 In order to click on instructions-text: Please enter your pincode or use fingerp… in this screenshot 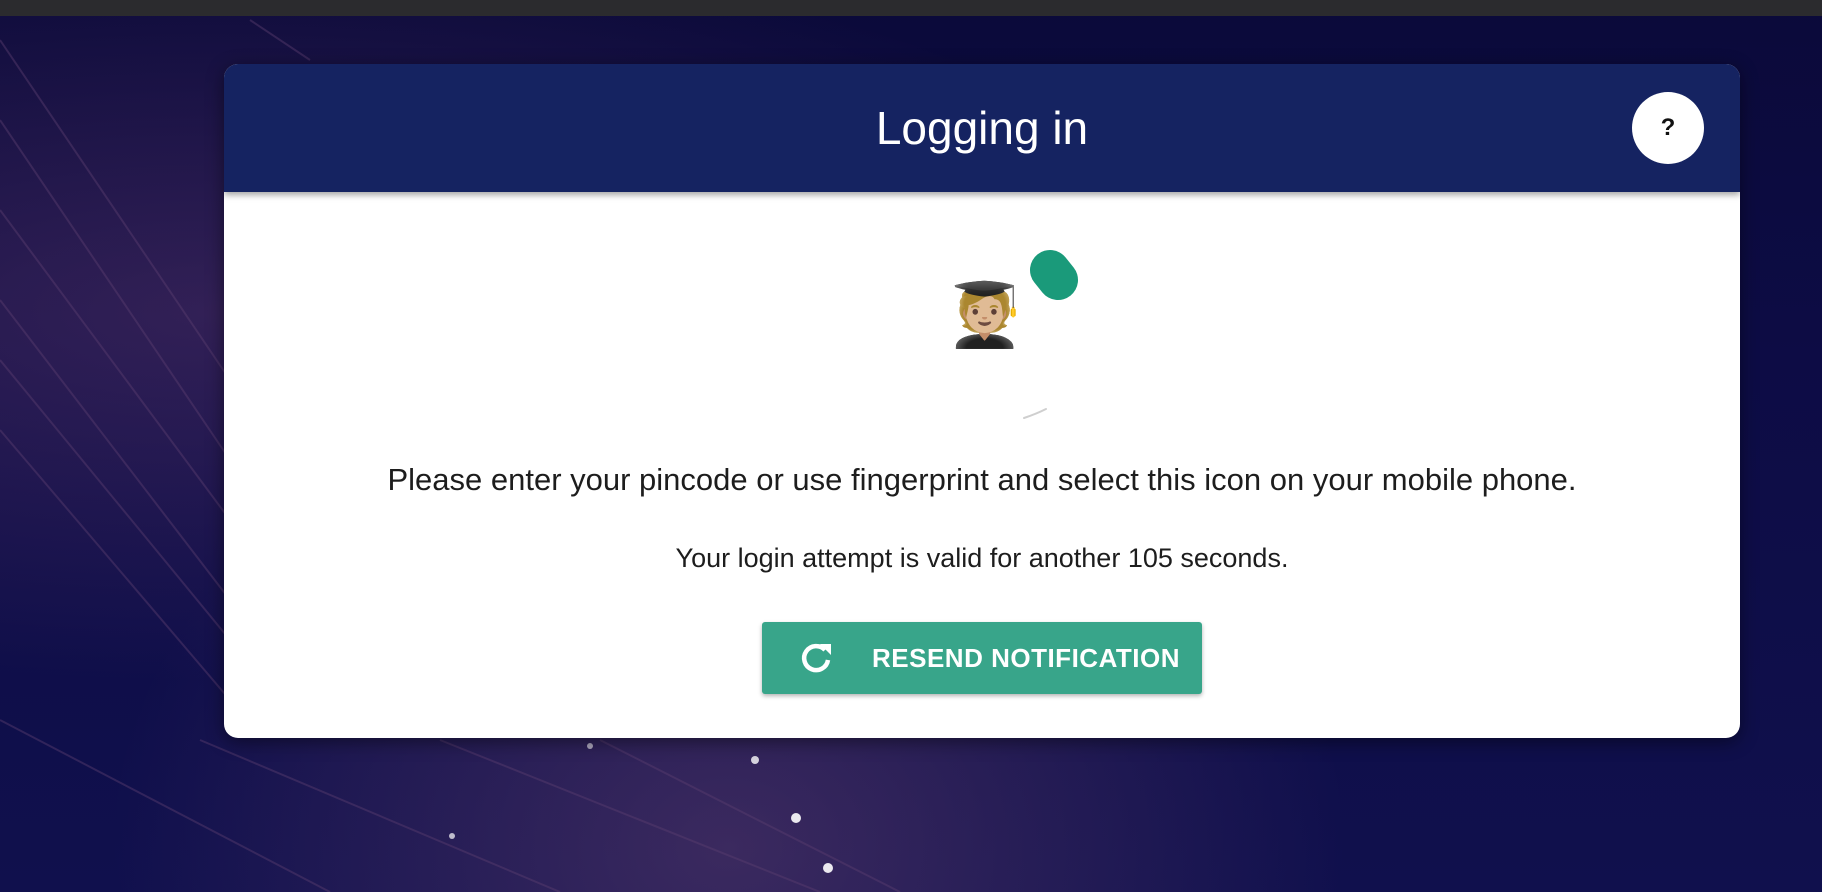, I will do `click(982, 479)`.